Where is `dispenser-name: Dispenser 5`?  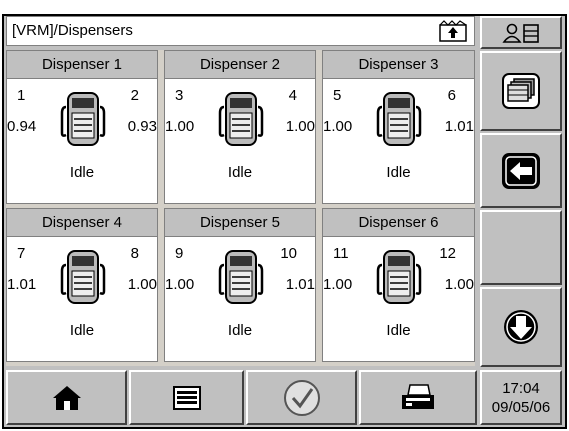 dispenser-name: Dispenser 5 is located at coordinates (240, 223).